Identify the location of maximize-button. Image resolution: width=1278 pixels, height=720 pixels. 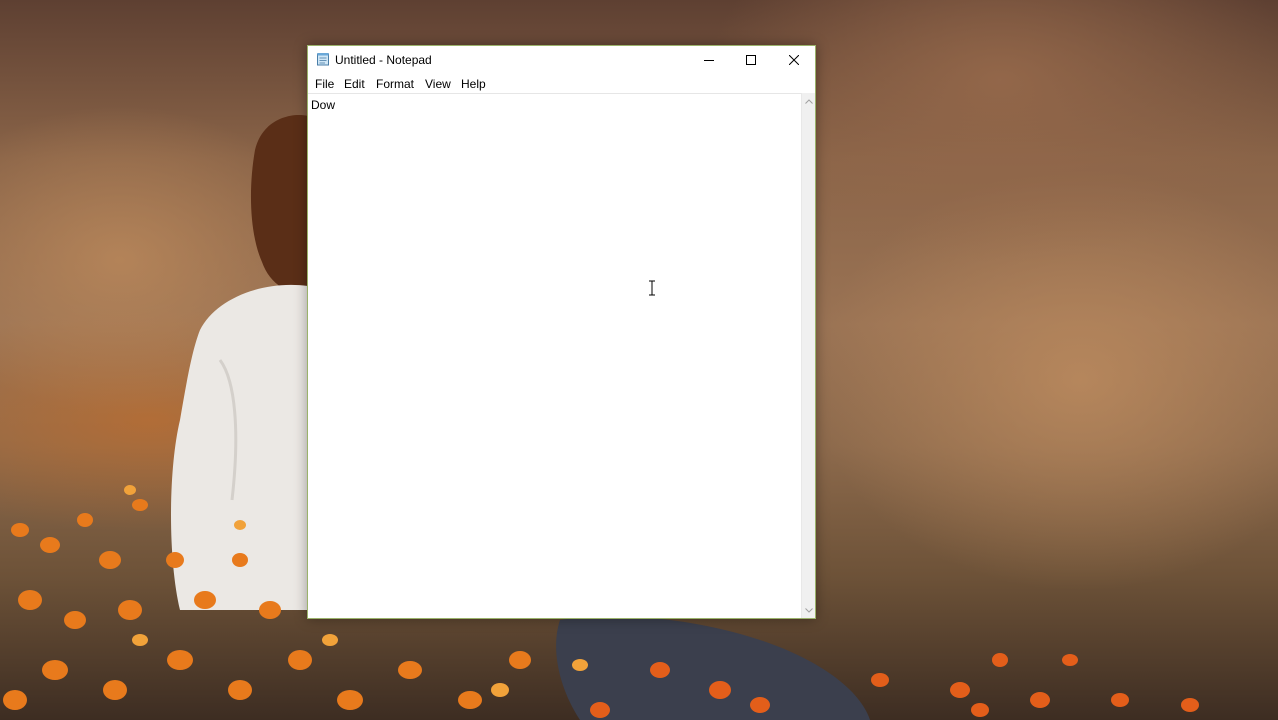
(751, 60).